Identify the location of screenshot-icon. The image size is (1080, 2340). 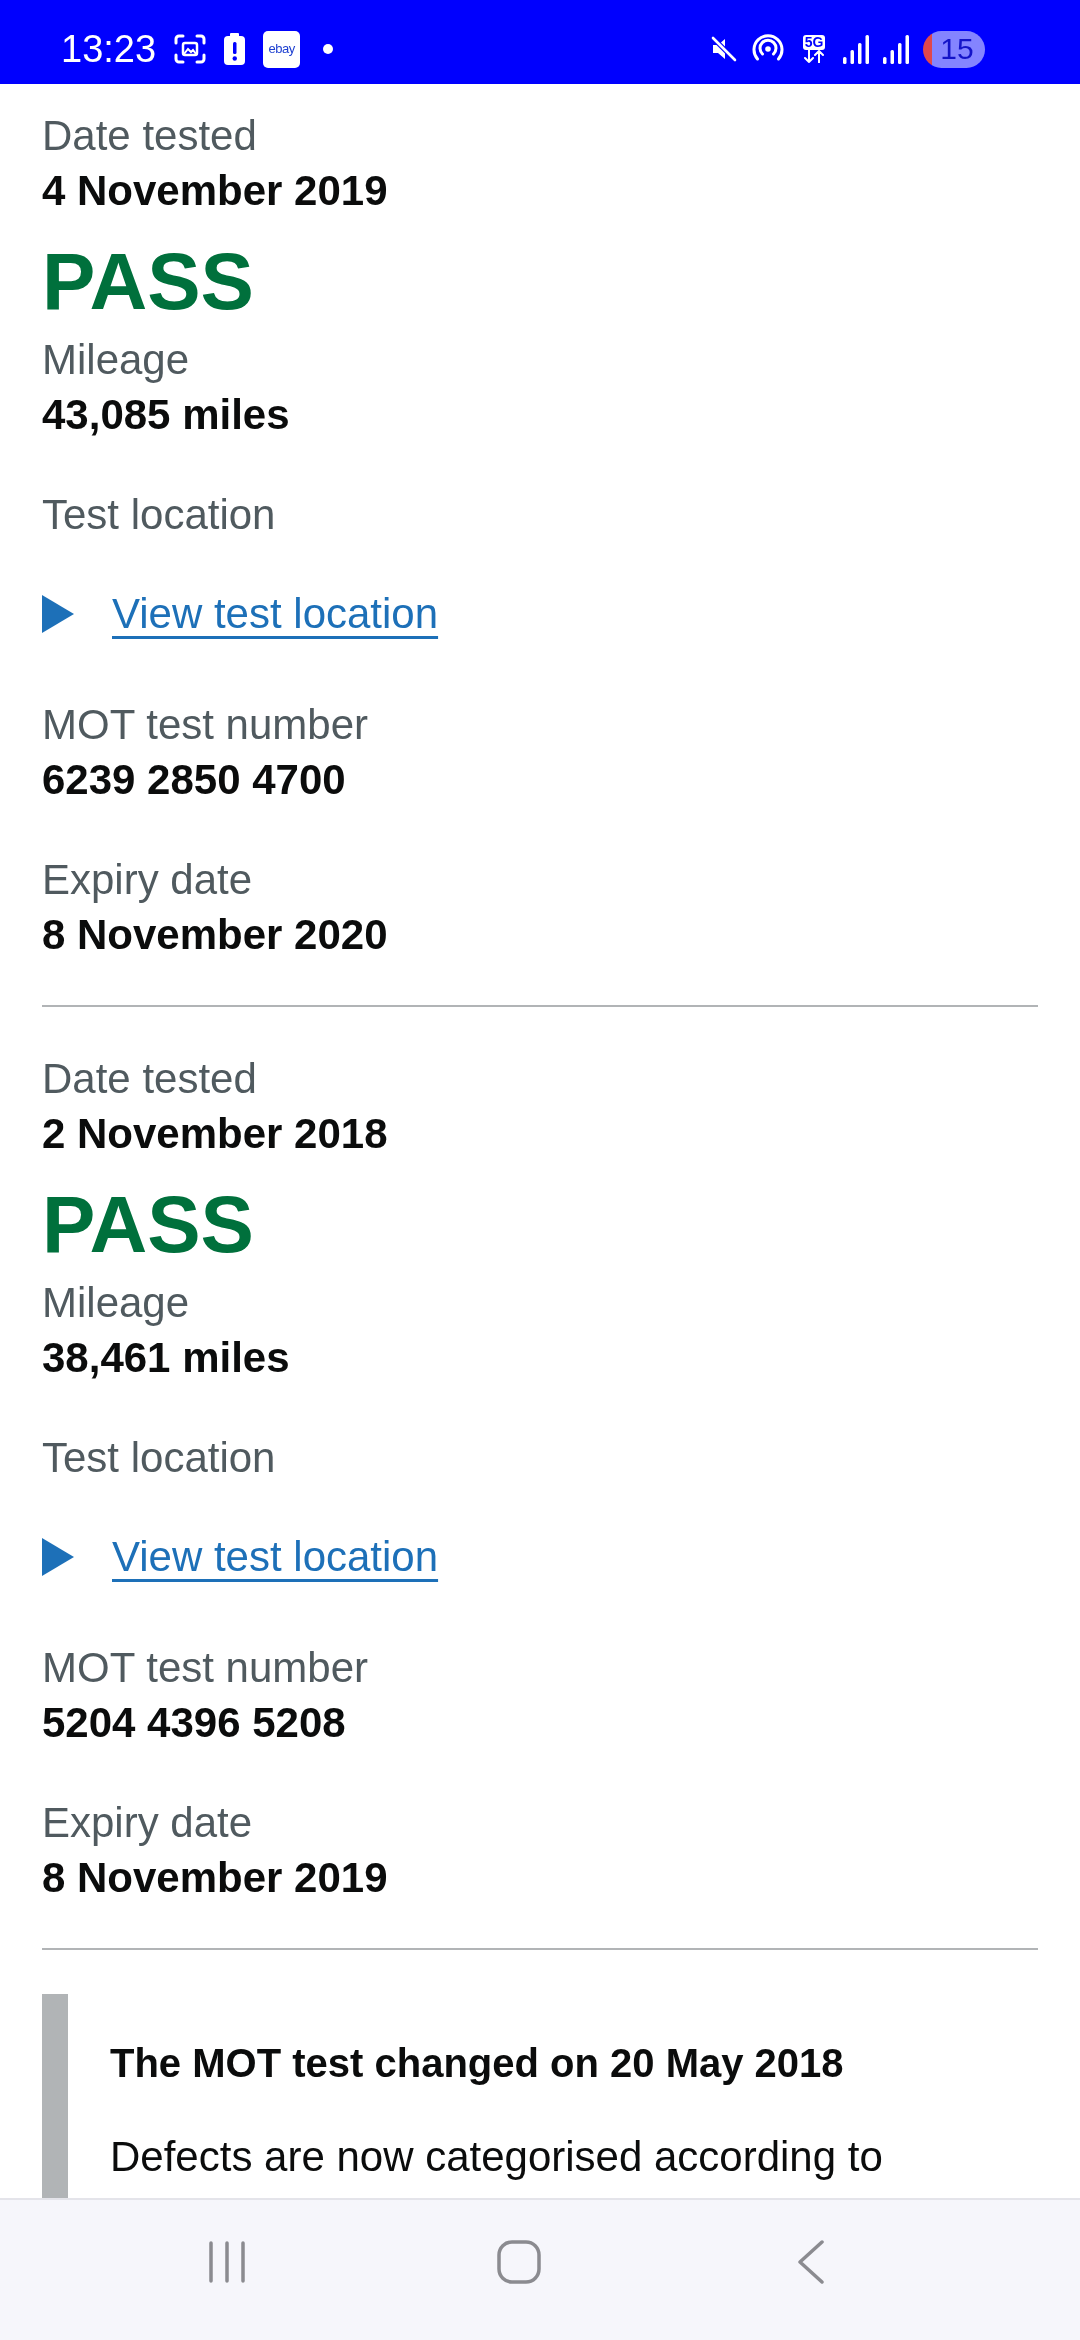
(190, 49).